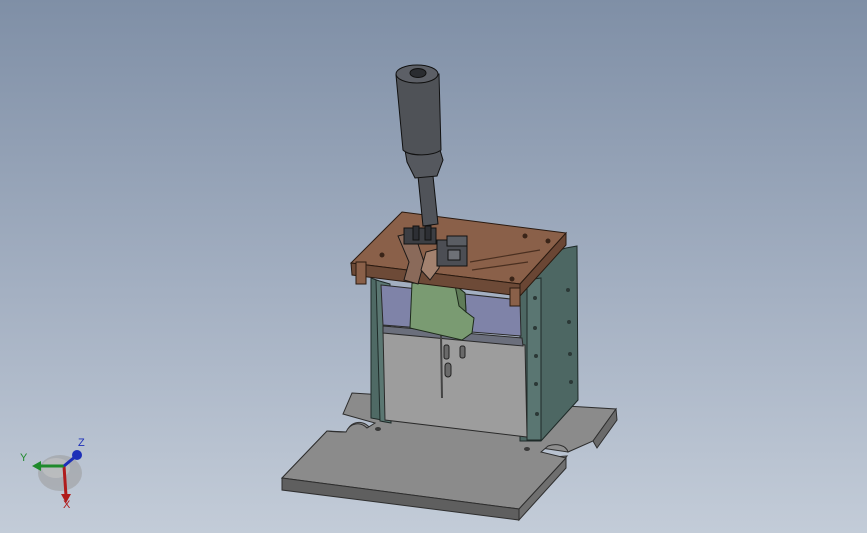 This screenshot has width=867, height=533. I want to click on z-axis-head, so click(77, 455).